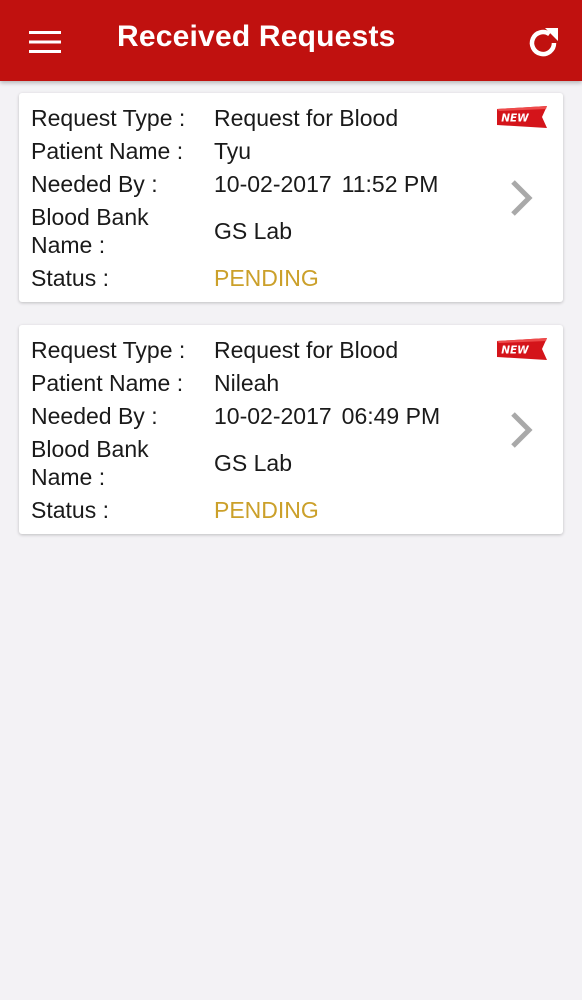 The height and width of the screenshot is (1000, 582). I want to click on hamburger-menu-icon, so click(45, 42).